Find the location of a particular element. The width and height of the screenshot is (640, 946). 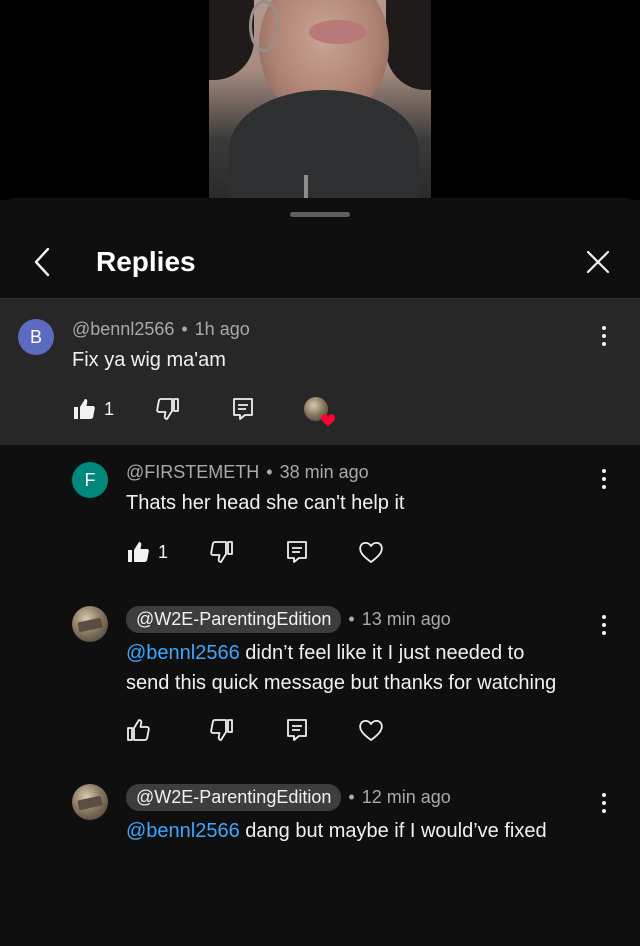

video-content-earring is located at coordinates (264, 26).